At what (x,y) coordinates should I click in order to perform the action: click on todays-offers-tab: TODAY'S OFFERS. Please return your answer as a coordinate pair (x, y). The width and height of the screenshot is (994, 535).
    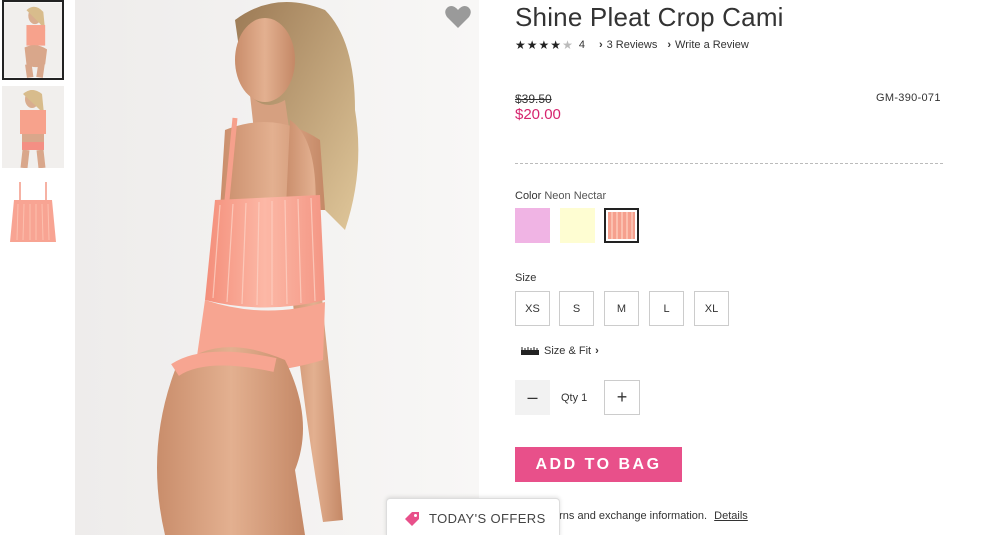
    Looking at the image, I should click on (473, 516).